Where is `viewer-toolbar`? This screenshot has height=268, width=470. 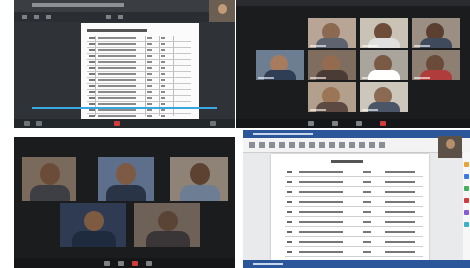 viewer-toolbar is located at coordinates (124, 17).